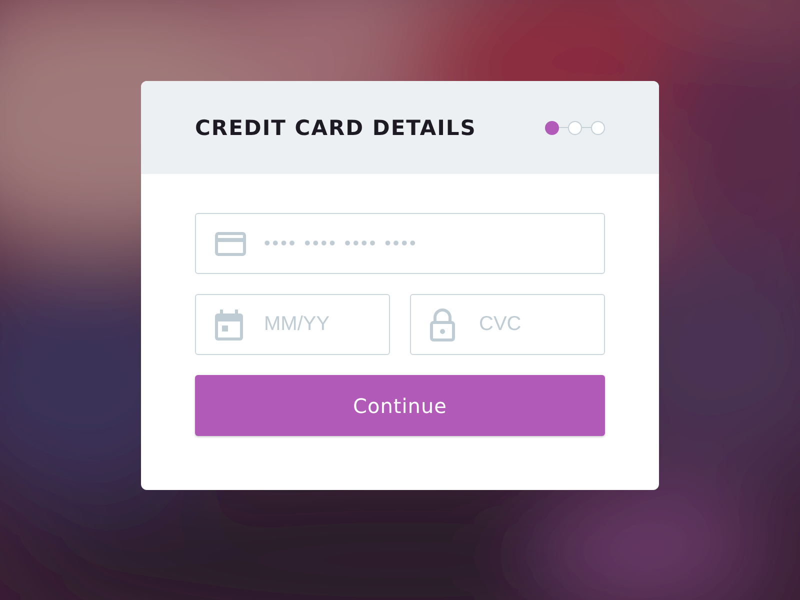 The height and width of the screenshot is (600, 800). What do you see at coordinates (507, 324) in the screenshot?
I see `cvc-field: CVC` at bounding box center [507, 324].